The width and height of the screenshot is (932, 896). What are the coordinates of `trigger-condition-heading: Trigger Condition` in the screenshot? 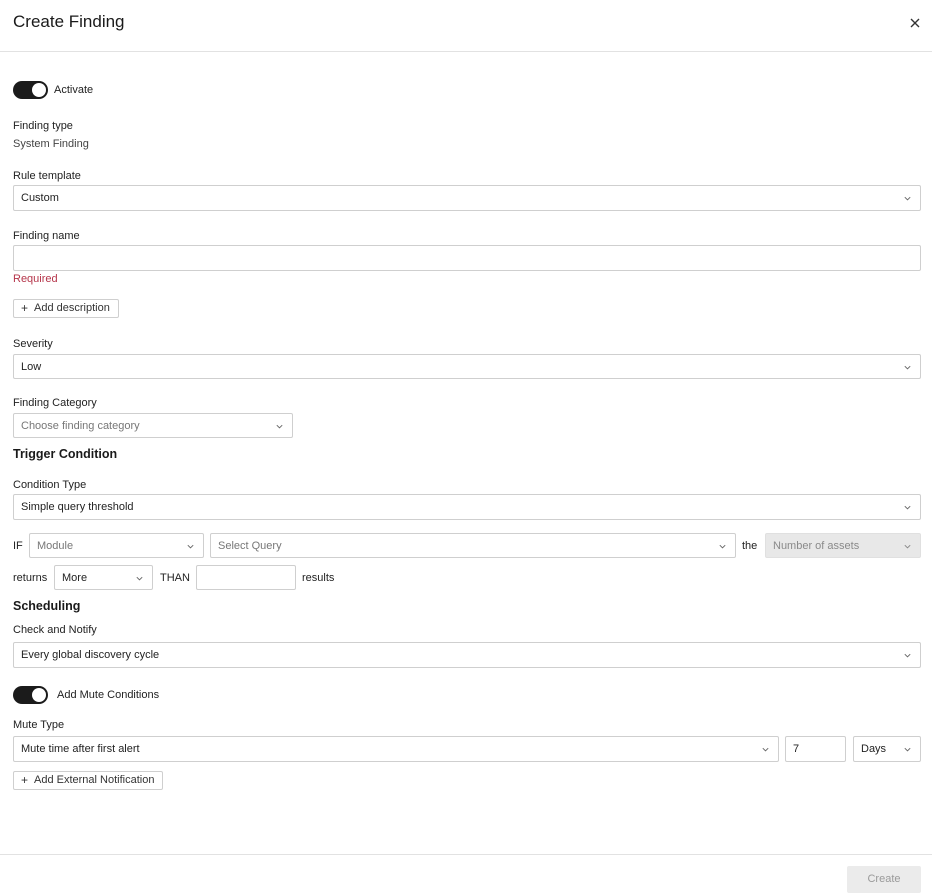 It's located at (65, 454).